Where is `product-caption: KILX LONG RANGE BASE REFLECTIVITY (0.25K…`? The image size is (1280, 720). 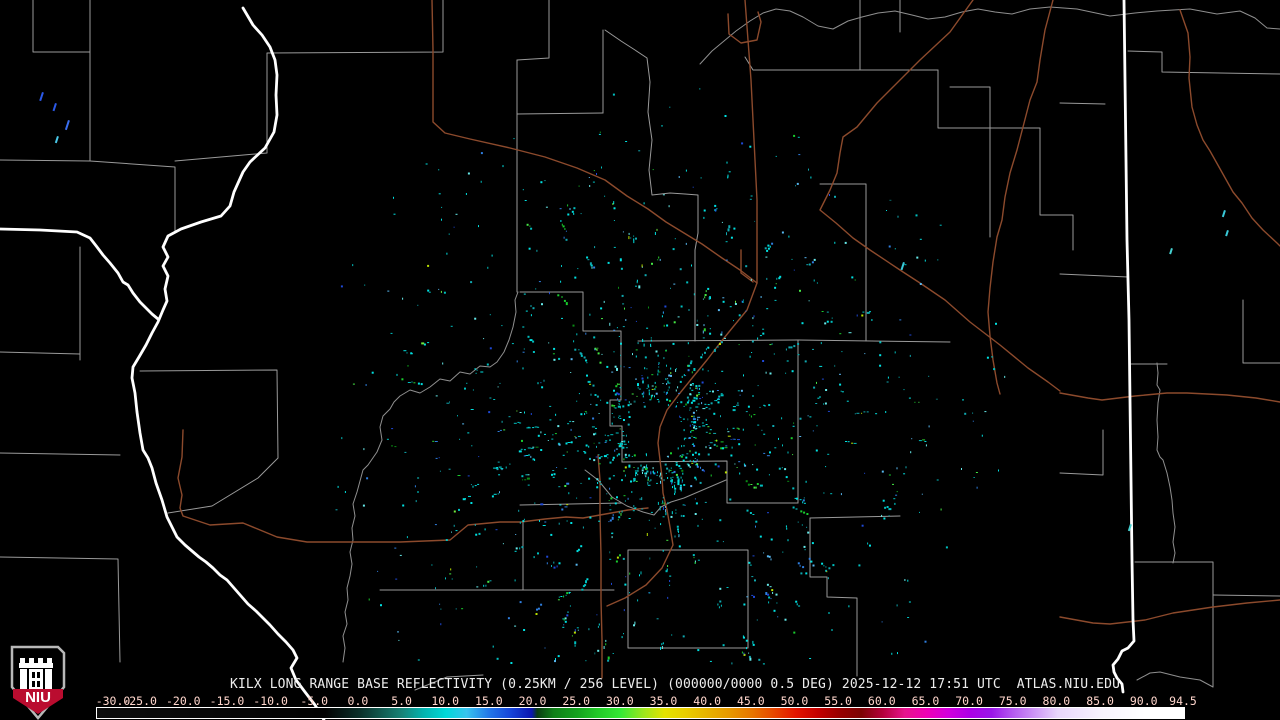
product-caption: KILX LONG RANGE BASE REFLECTIVITY (0.25K… is located at coordinates (675, 684).